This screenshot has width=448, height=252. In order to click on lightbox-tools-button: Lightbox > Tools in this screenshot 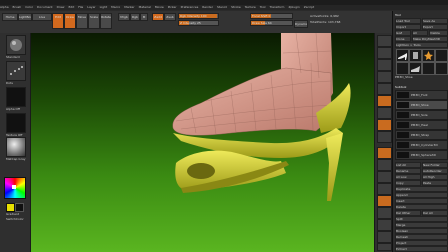, I will do `click(421, 45)`.